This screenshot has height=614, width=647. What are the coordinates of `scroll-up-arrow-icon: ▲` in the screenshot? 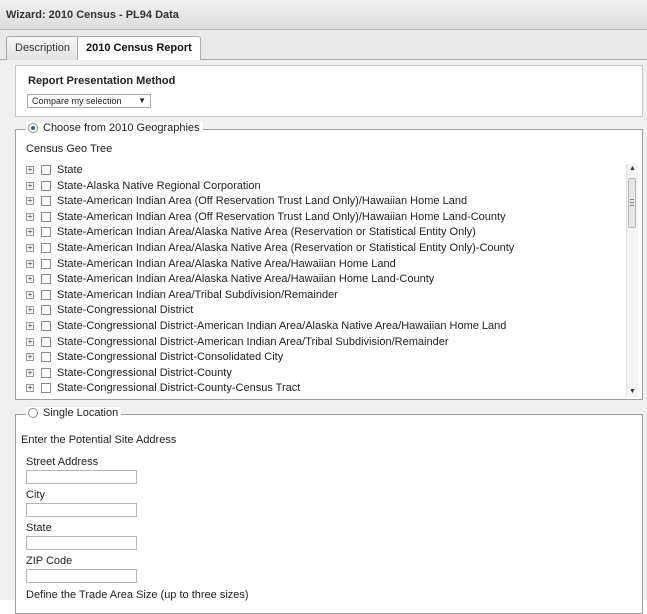 It's located at (632, 169).